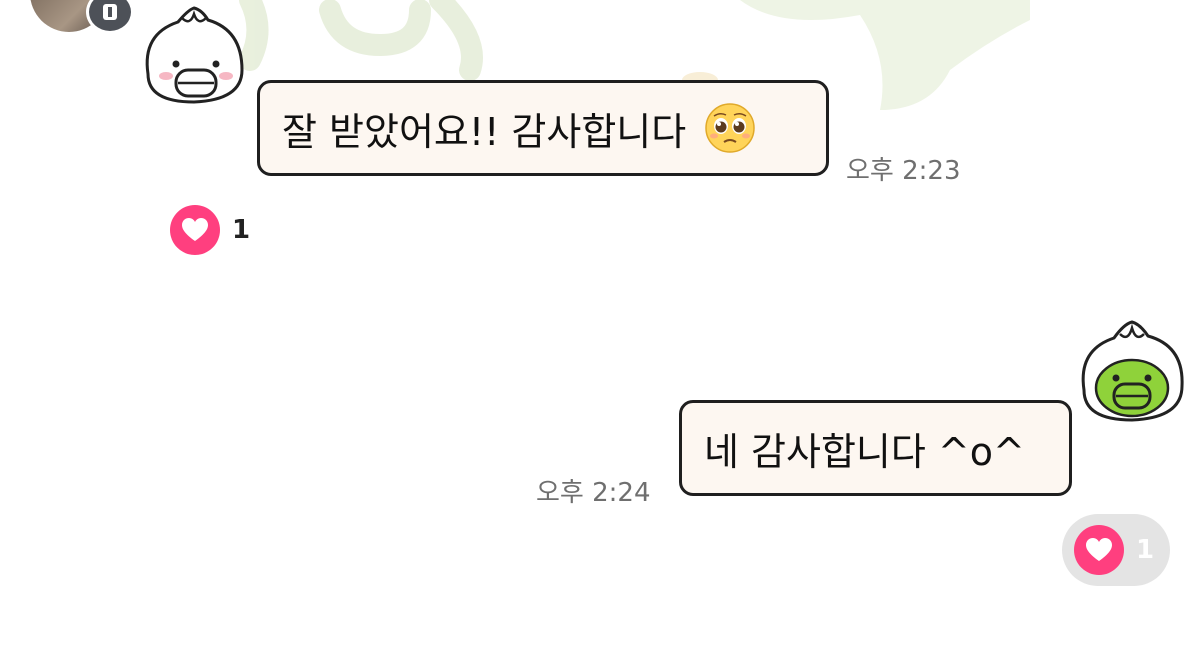 The height and width of the screenshot is (653, 1200). I want to click on profile-badge-icon, so click(110, 17).